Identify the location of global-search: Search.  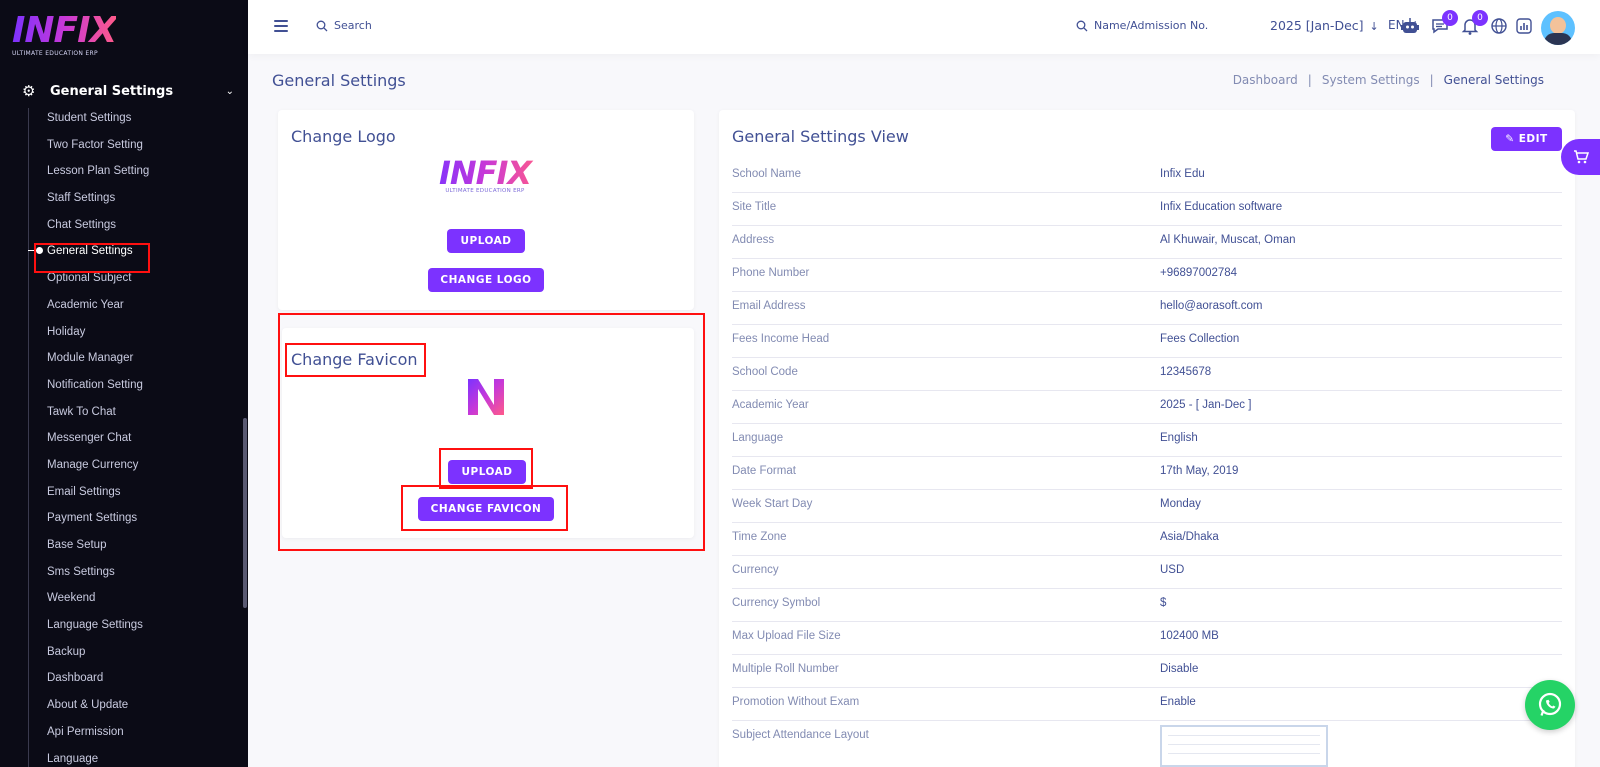
(344, 25).